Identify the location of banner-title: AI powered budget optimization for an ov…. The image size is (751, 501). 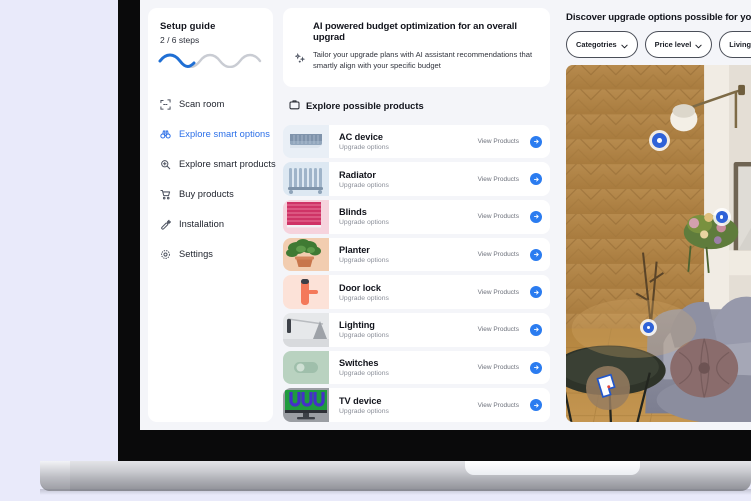
(415, 32).